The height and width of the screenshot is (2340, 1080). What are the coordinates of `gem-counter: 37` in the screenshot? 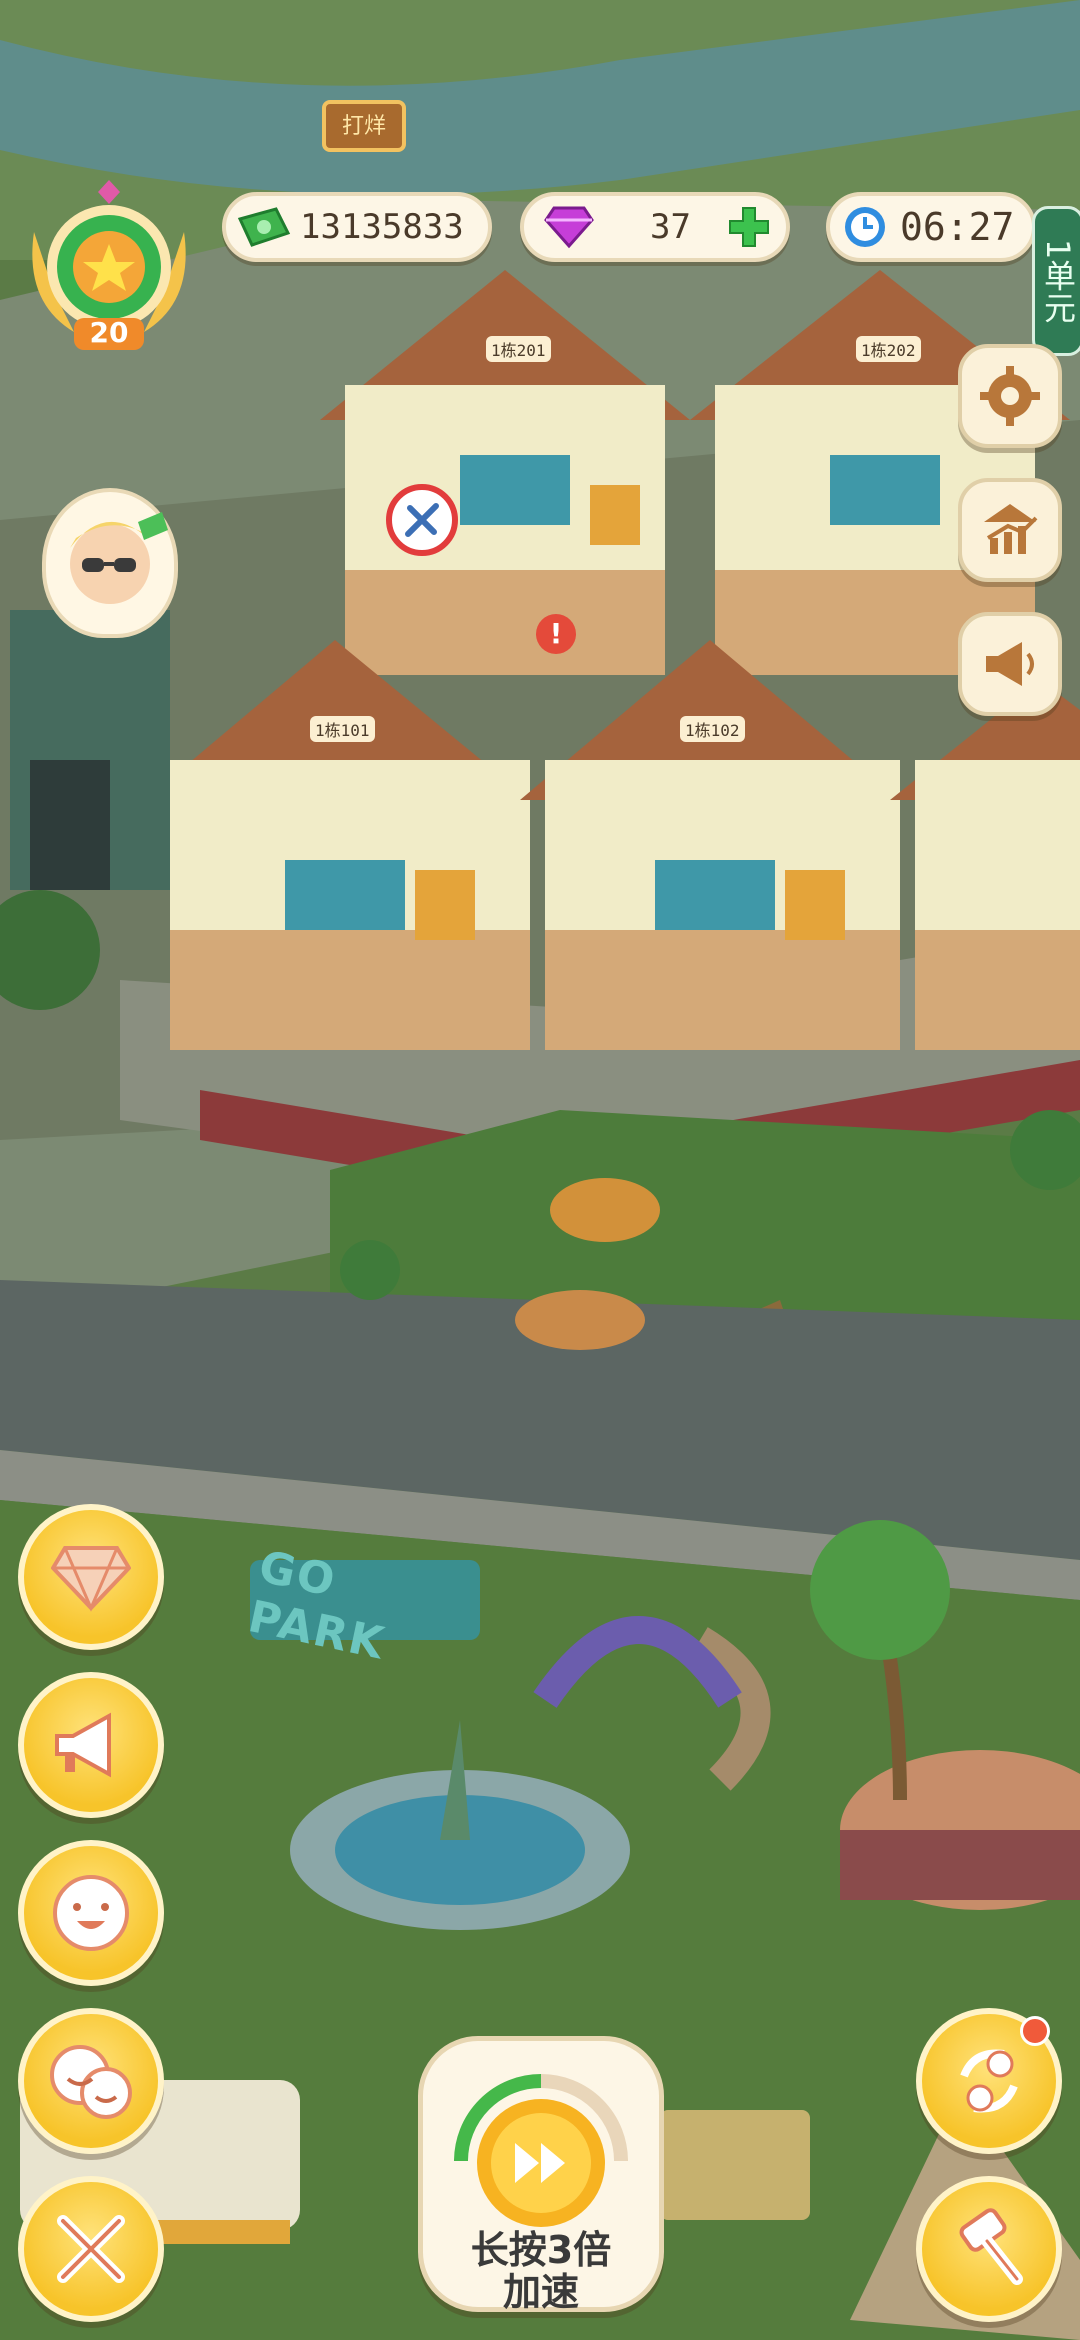 It's located at (655, 227).